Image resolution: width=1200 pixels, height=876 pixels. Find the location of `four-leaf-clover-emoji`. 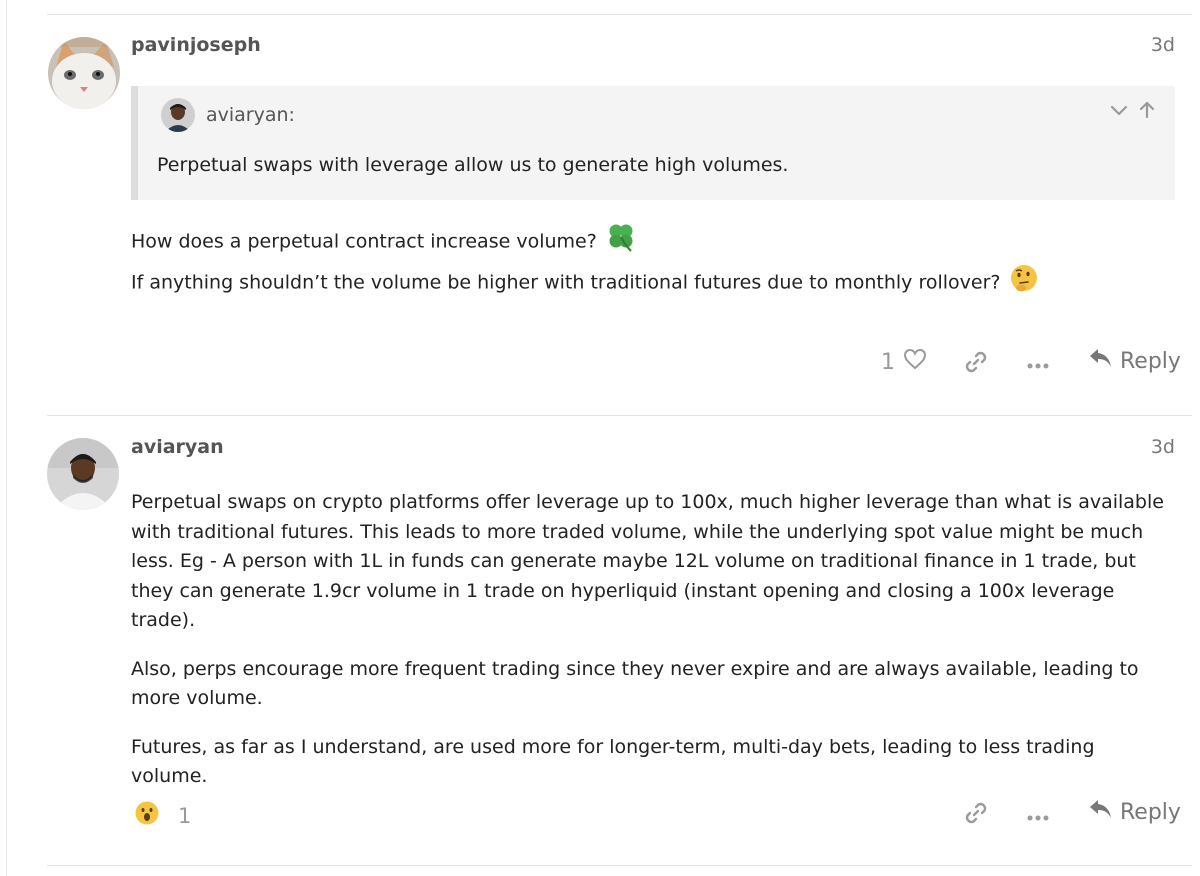

four-leaf-clover-emoji is located at coordinates (621, 242).